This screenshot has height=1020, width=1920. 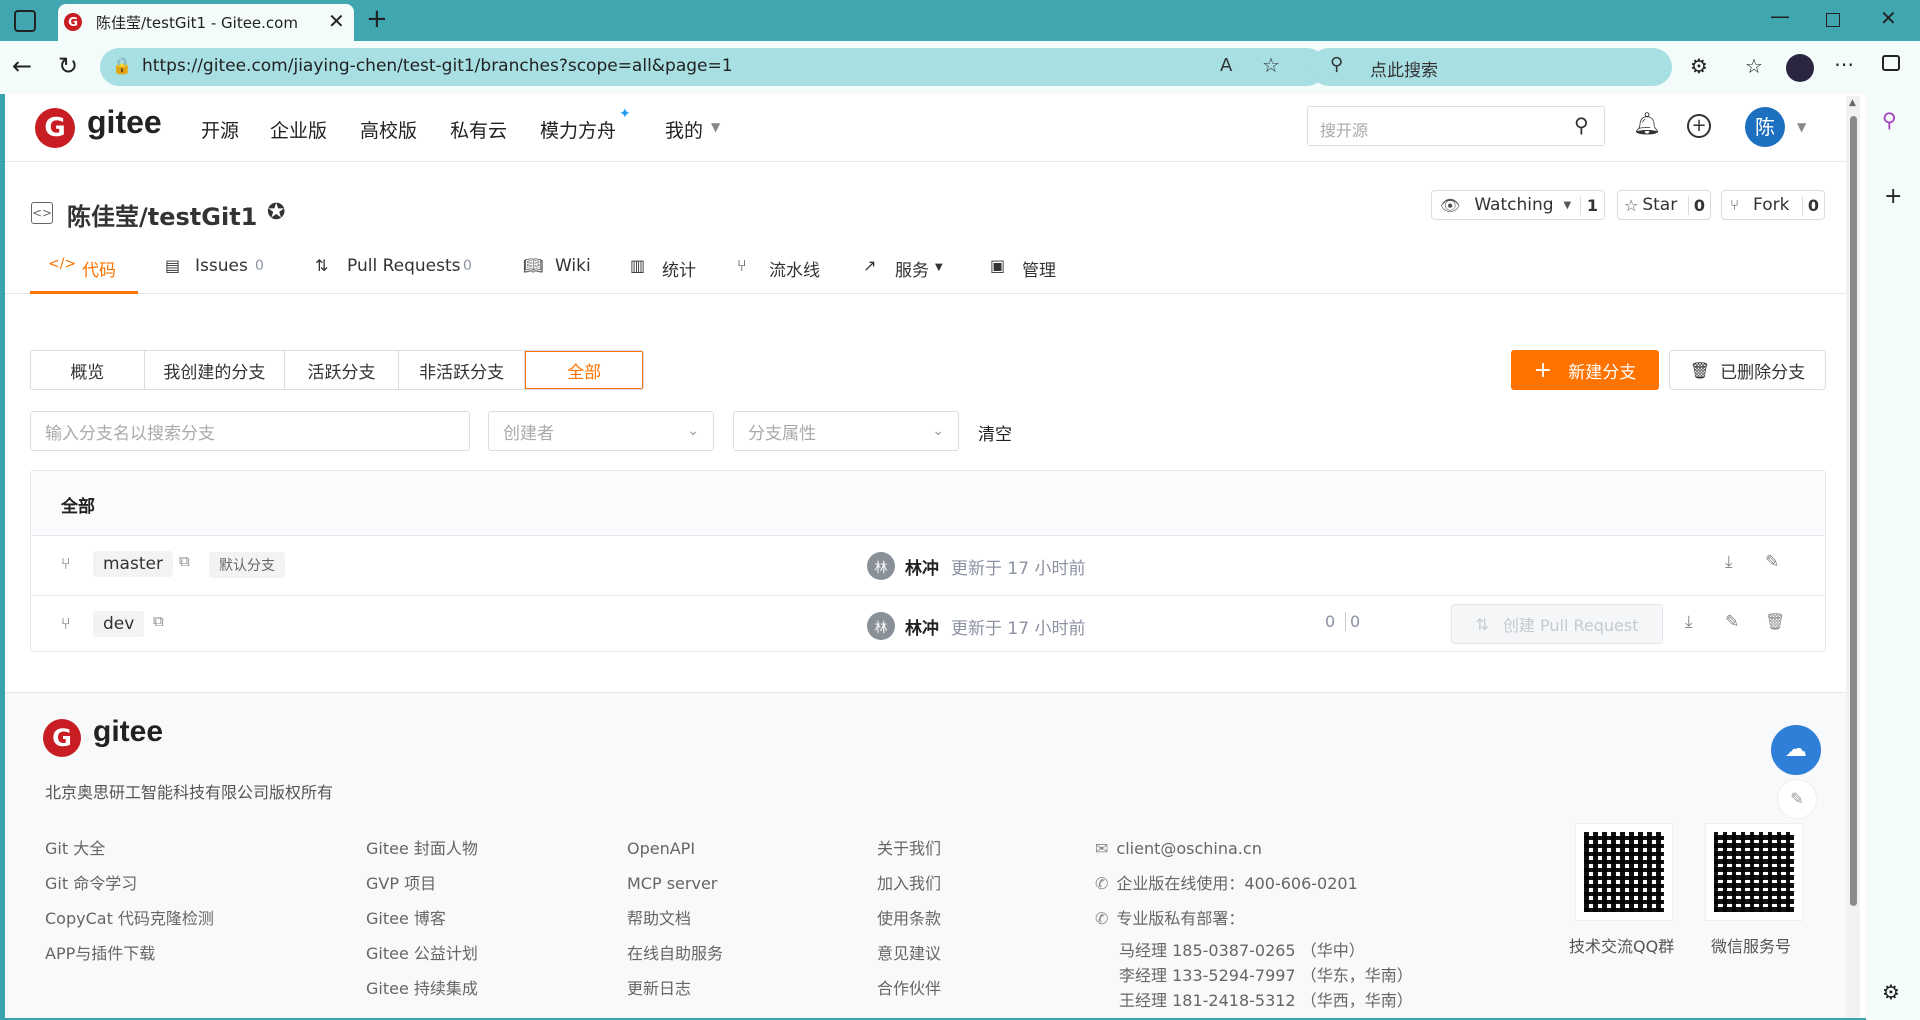 What do you see at coordinates (88, 370) in the screenshot?
I see `filter-overview: 概览` at bounding box center [88, 370].